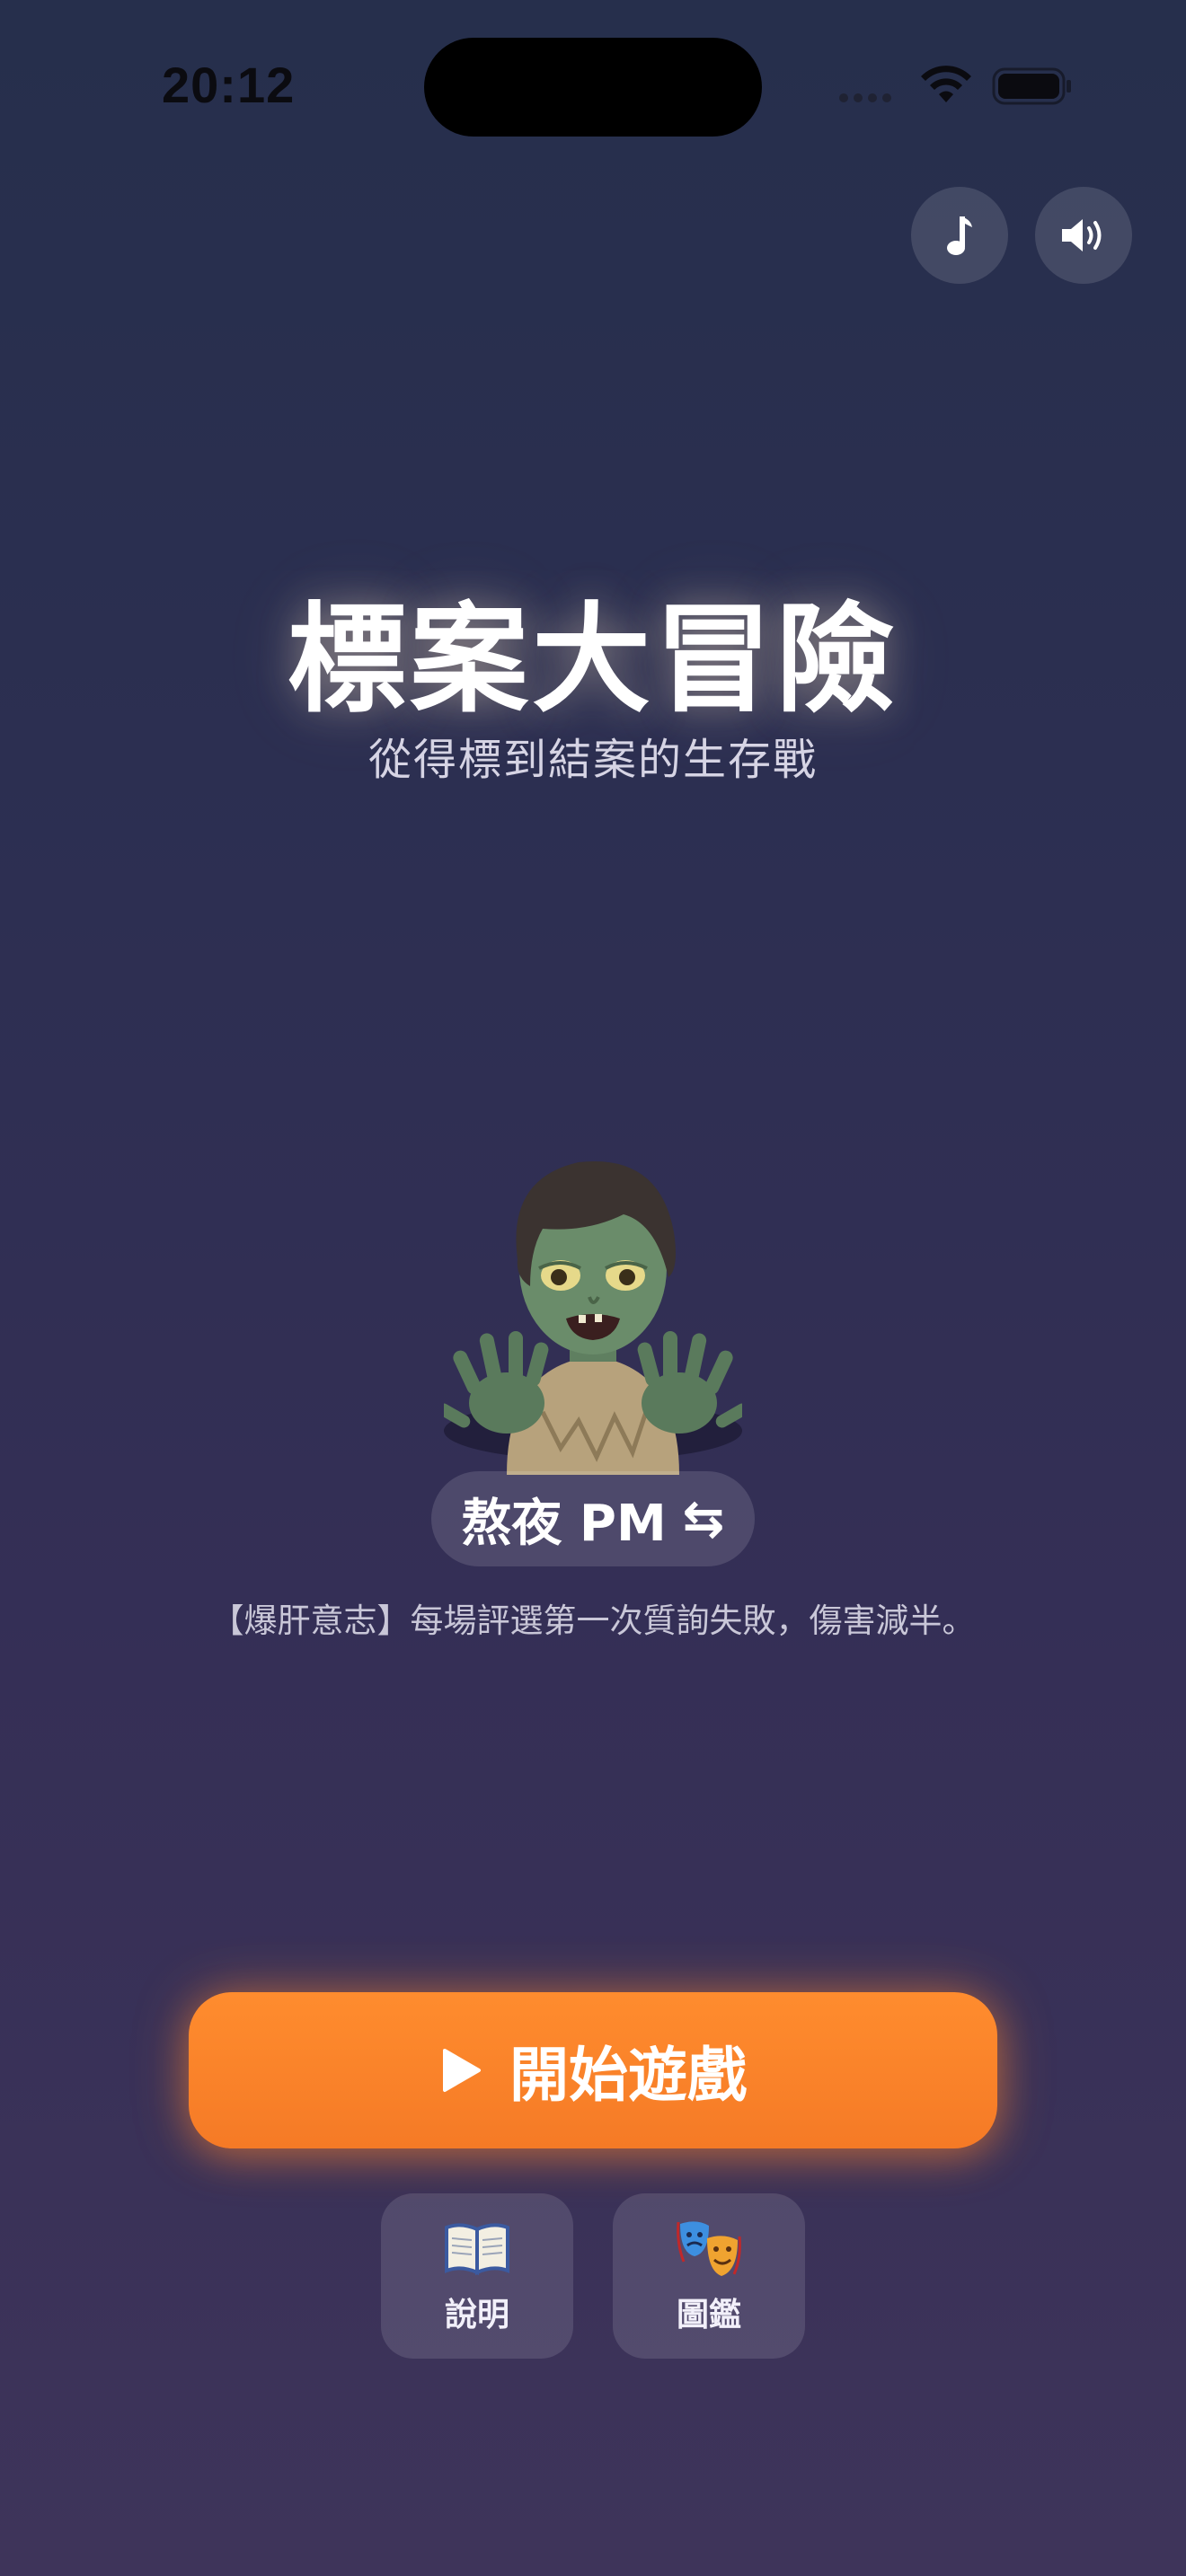 The image size is (1186, 2576). What do you see at coordinates (703, 1518) in the screenshot?
I see `swap-icon: ⇆` at bounding box center [703, 1518].